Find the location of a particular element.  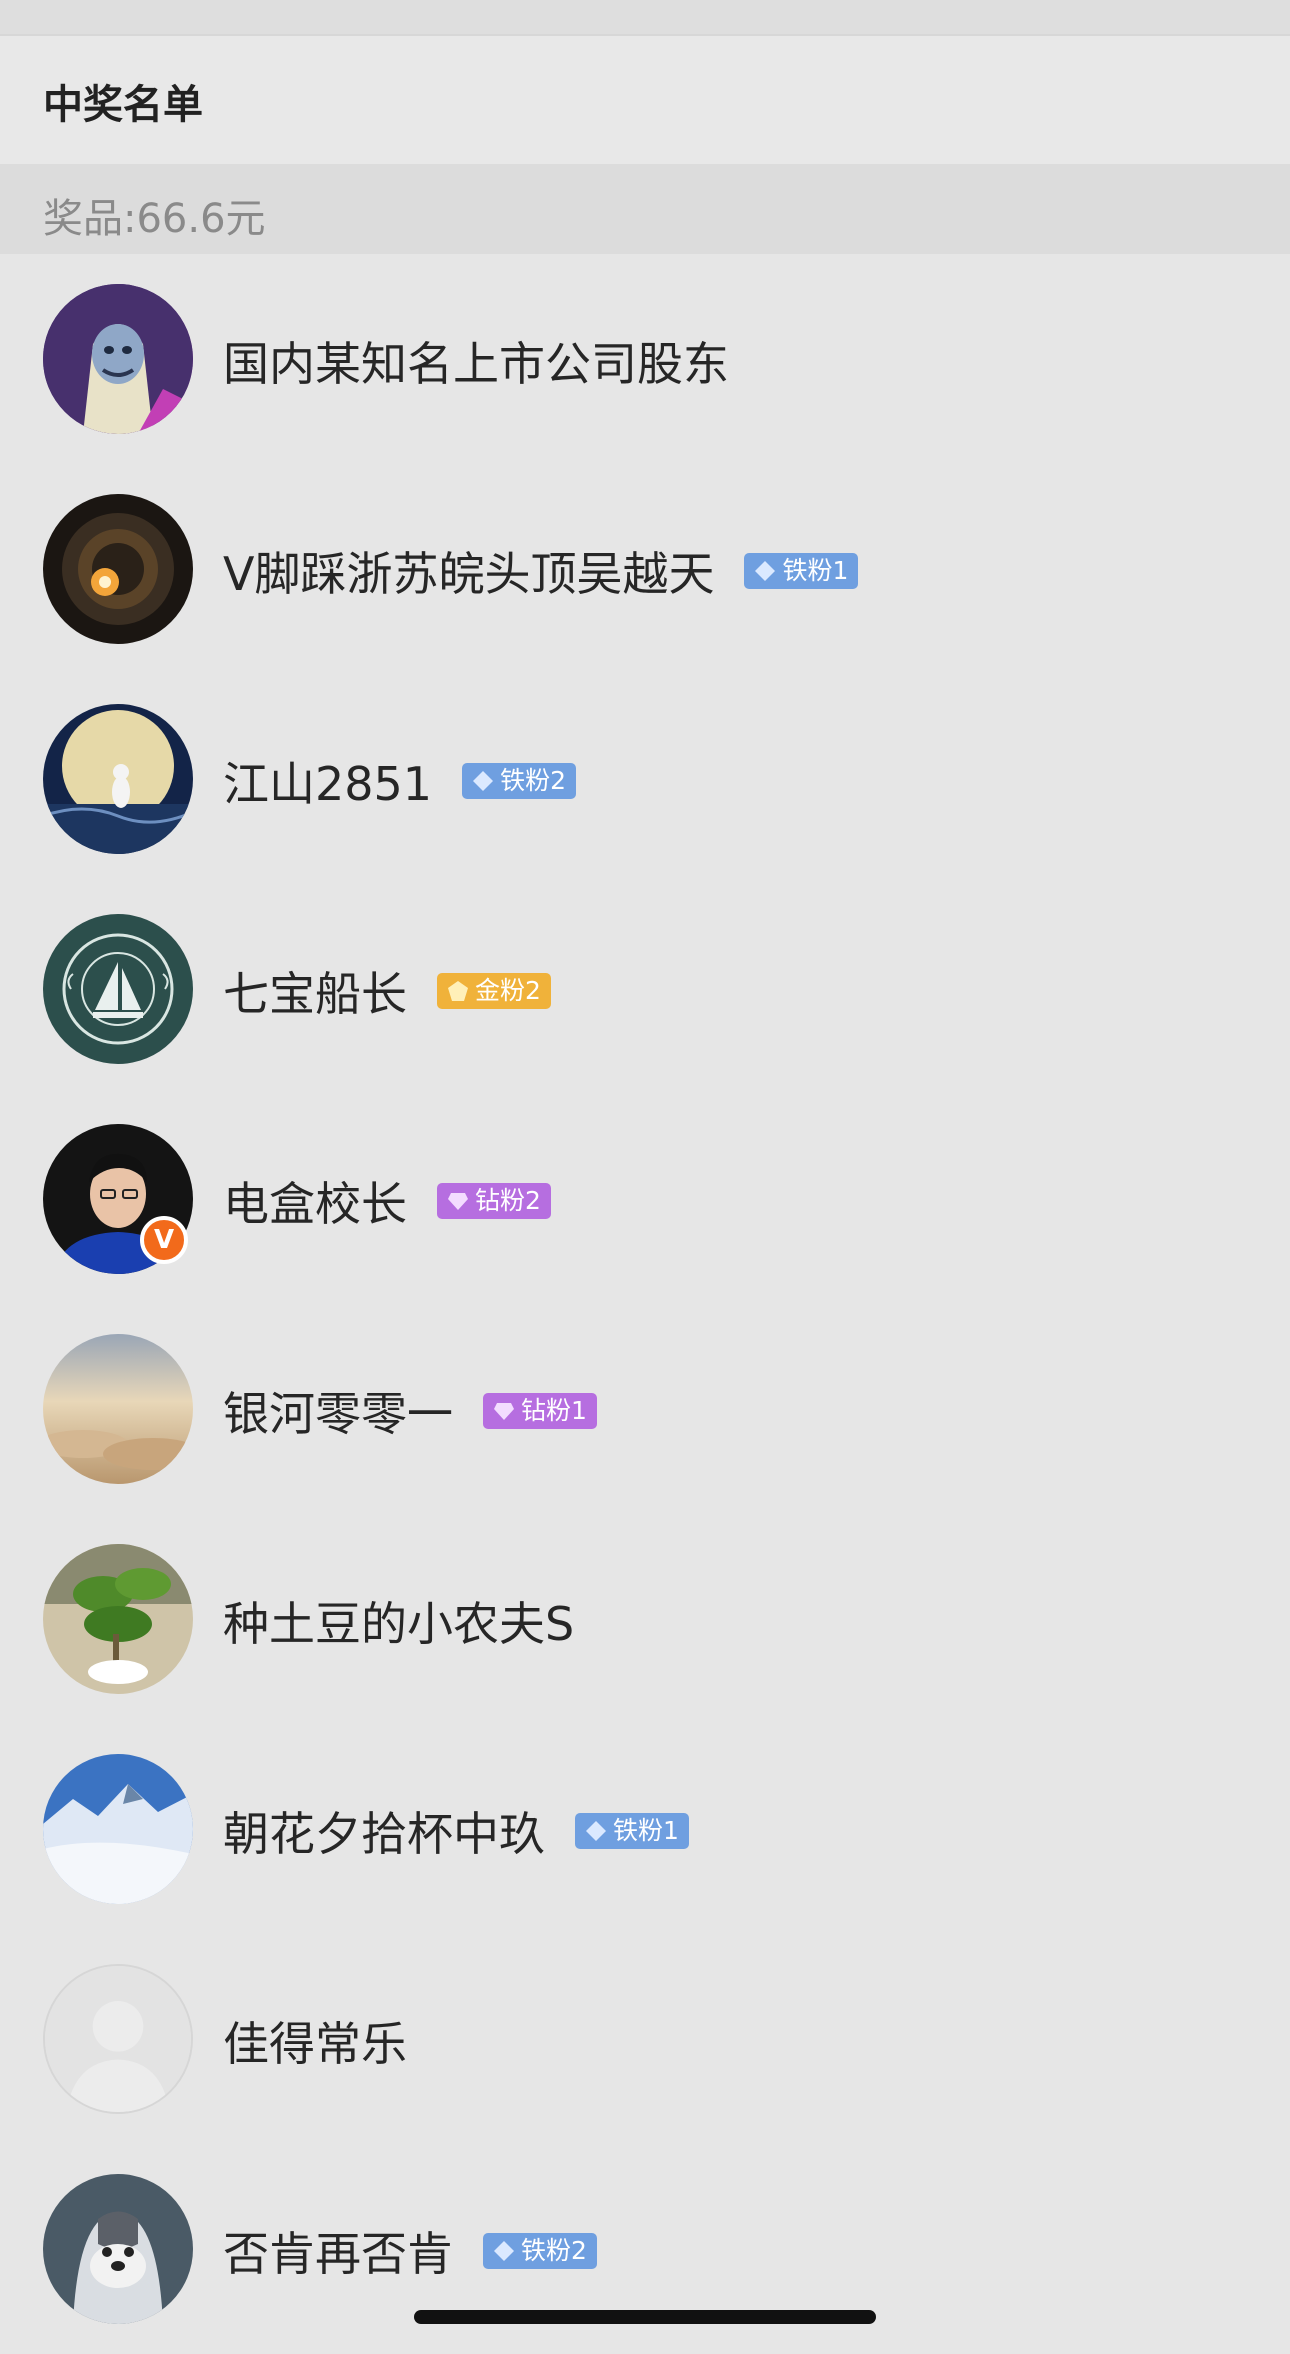

fan-level-badge: 金粉2 is located at coordinates (494, 991).